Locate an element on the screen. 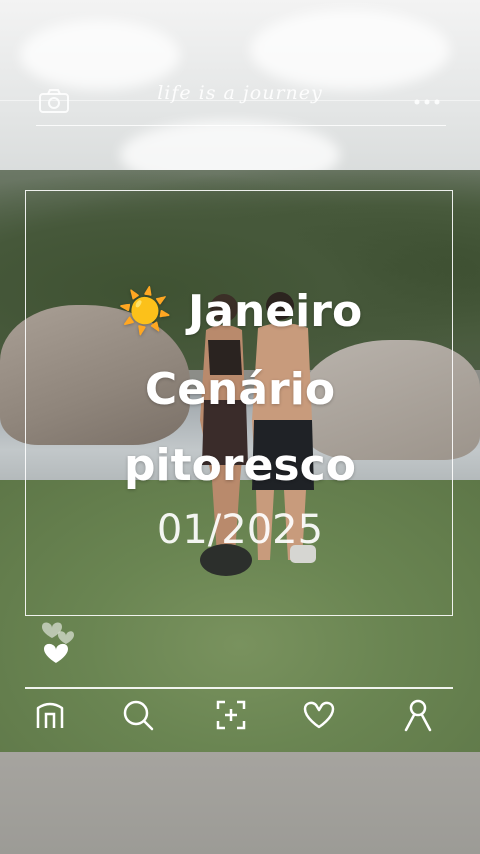 The image size is (480, 854). home-icon is located at coordinates (50, 715).